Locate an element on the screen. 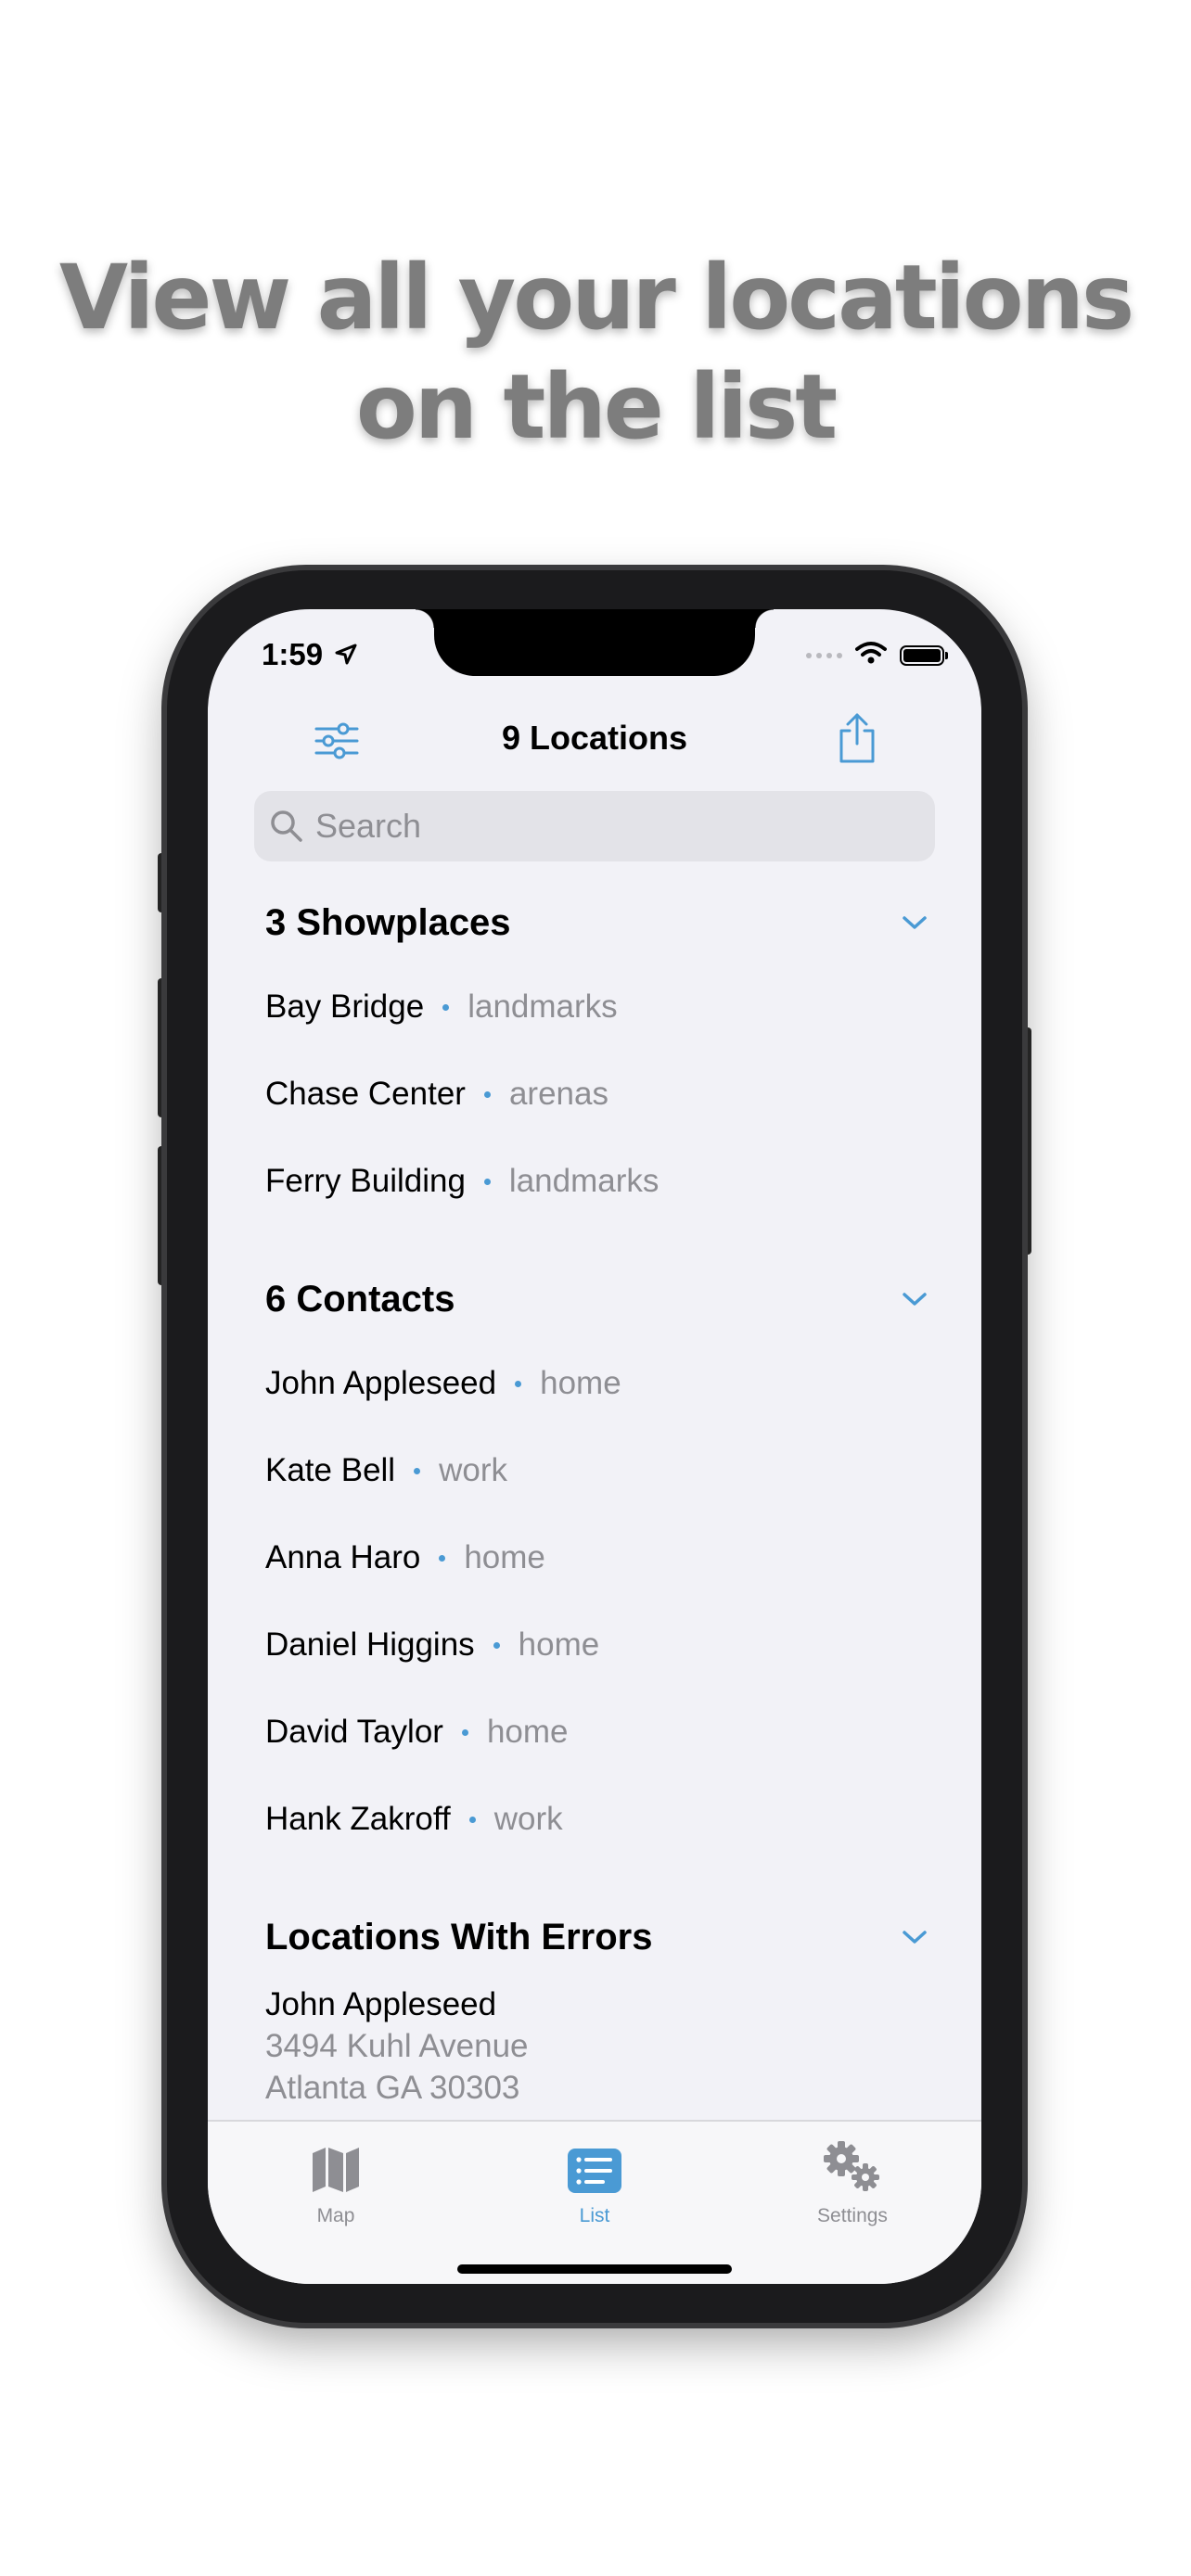 The width and height of the screenshot is (1191, 2576). share-icon is located at coordinates (857, 738).